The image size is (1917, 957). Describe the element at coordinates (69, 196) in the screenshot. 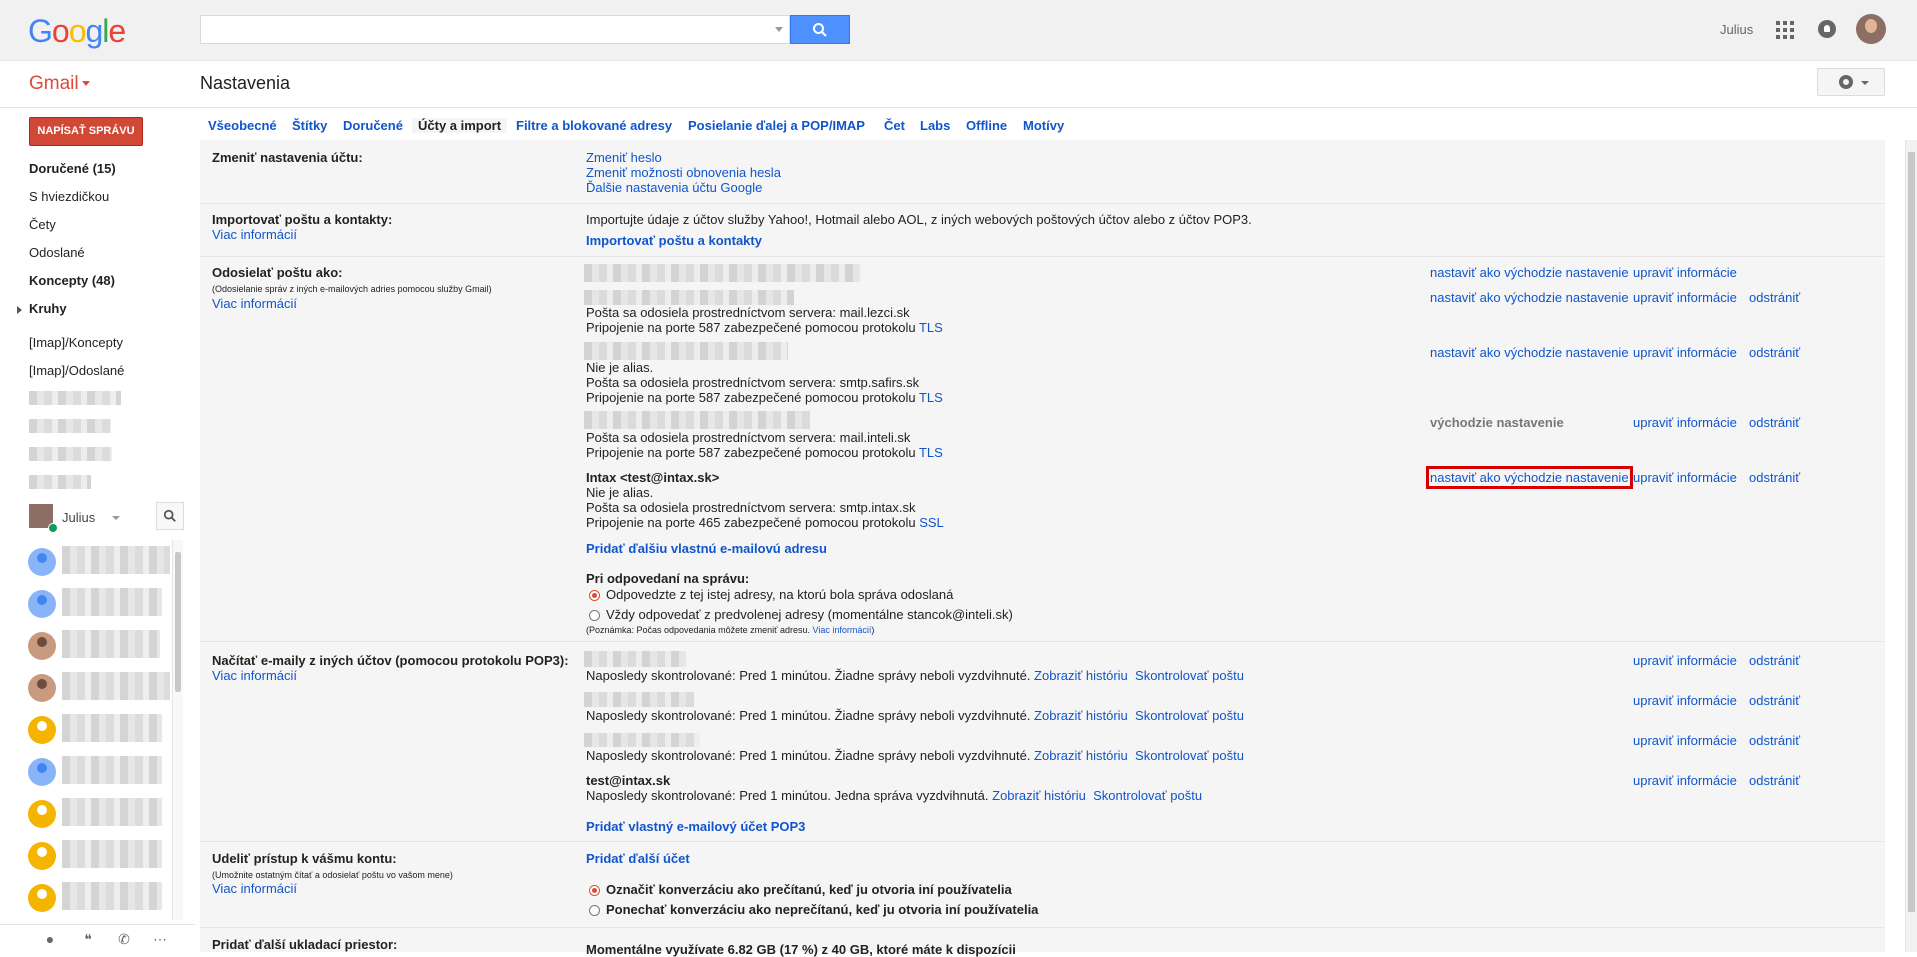

I see `sidebar-item-starred: S hviezdičkou` at that location.